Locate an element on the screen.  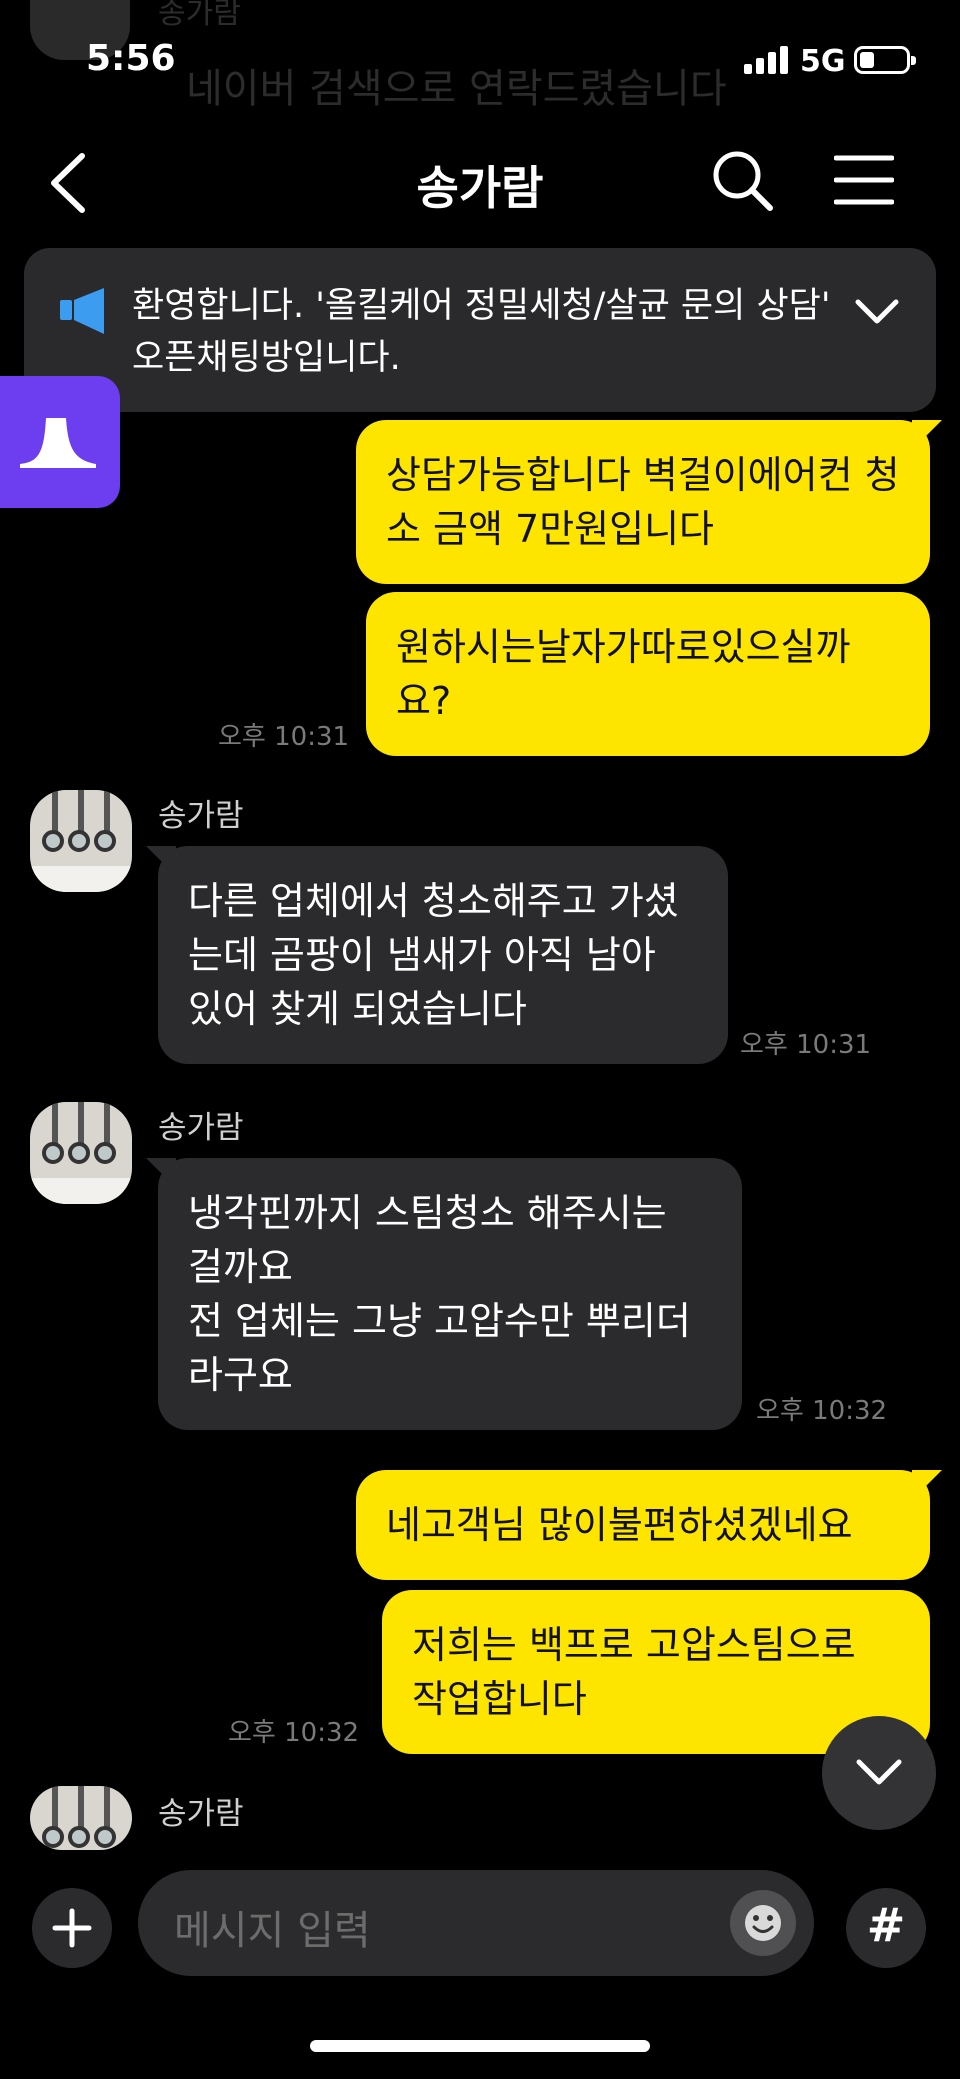
notice-text: 환영합니다. '올킬케어 정밀세청/살균 문의 상담' 오픈채팅방입니다. is located at coordinates (481, 332).